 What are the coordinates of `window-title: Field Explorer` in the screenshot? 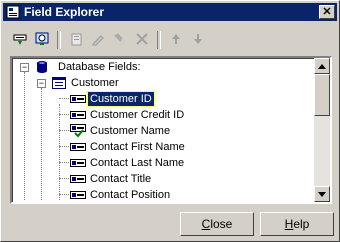 It's located at (64, 12).